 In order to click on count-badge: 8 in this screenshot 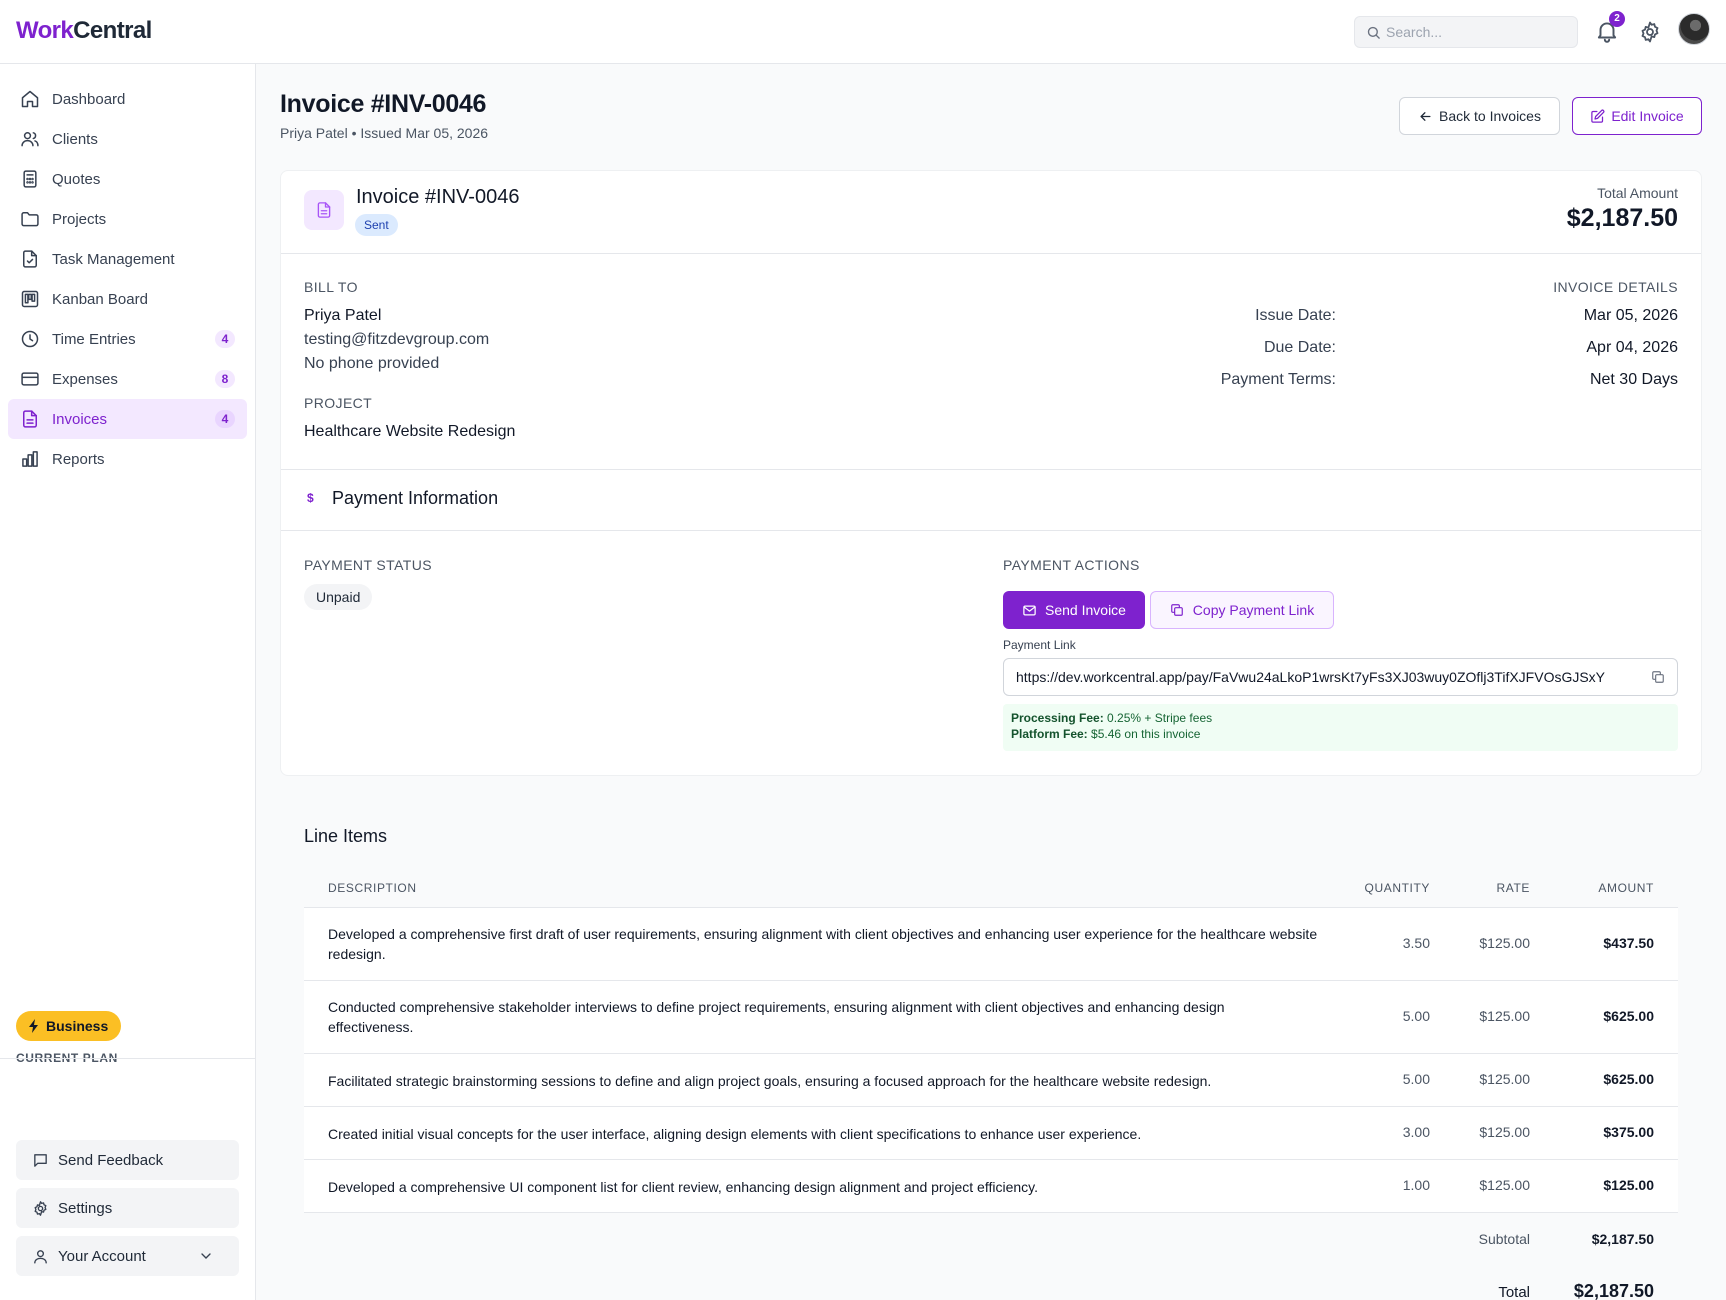, I will do `click(225, 379)`.